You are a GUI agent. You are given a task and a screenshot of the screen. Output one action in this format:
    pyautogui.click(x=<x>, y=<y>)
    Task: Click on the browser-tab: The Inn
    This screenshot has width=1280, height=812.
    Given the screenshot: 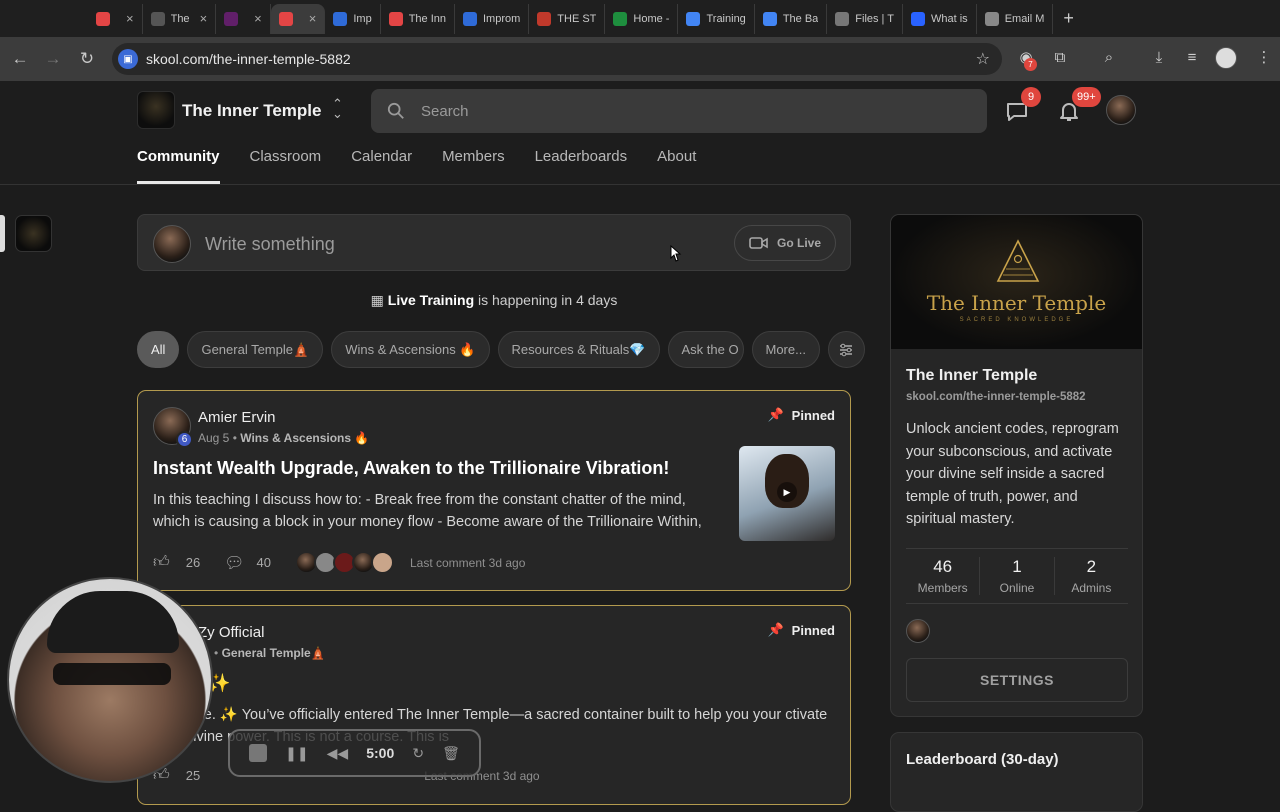 What is the action you would take?
    pyautogui.click(x=418, y=18)
    